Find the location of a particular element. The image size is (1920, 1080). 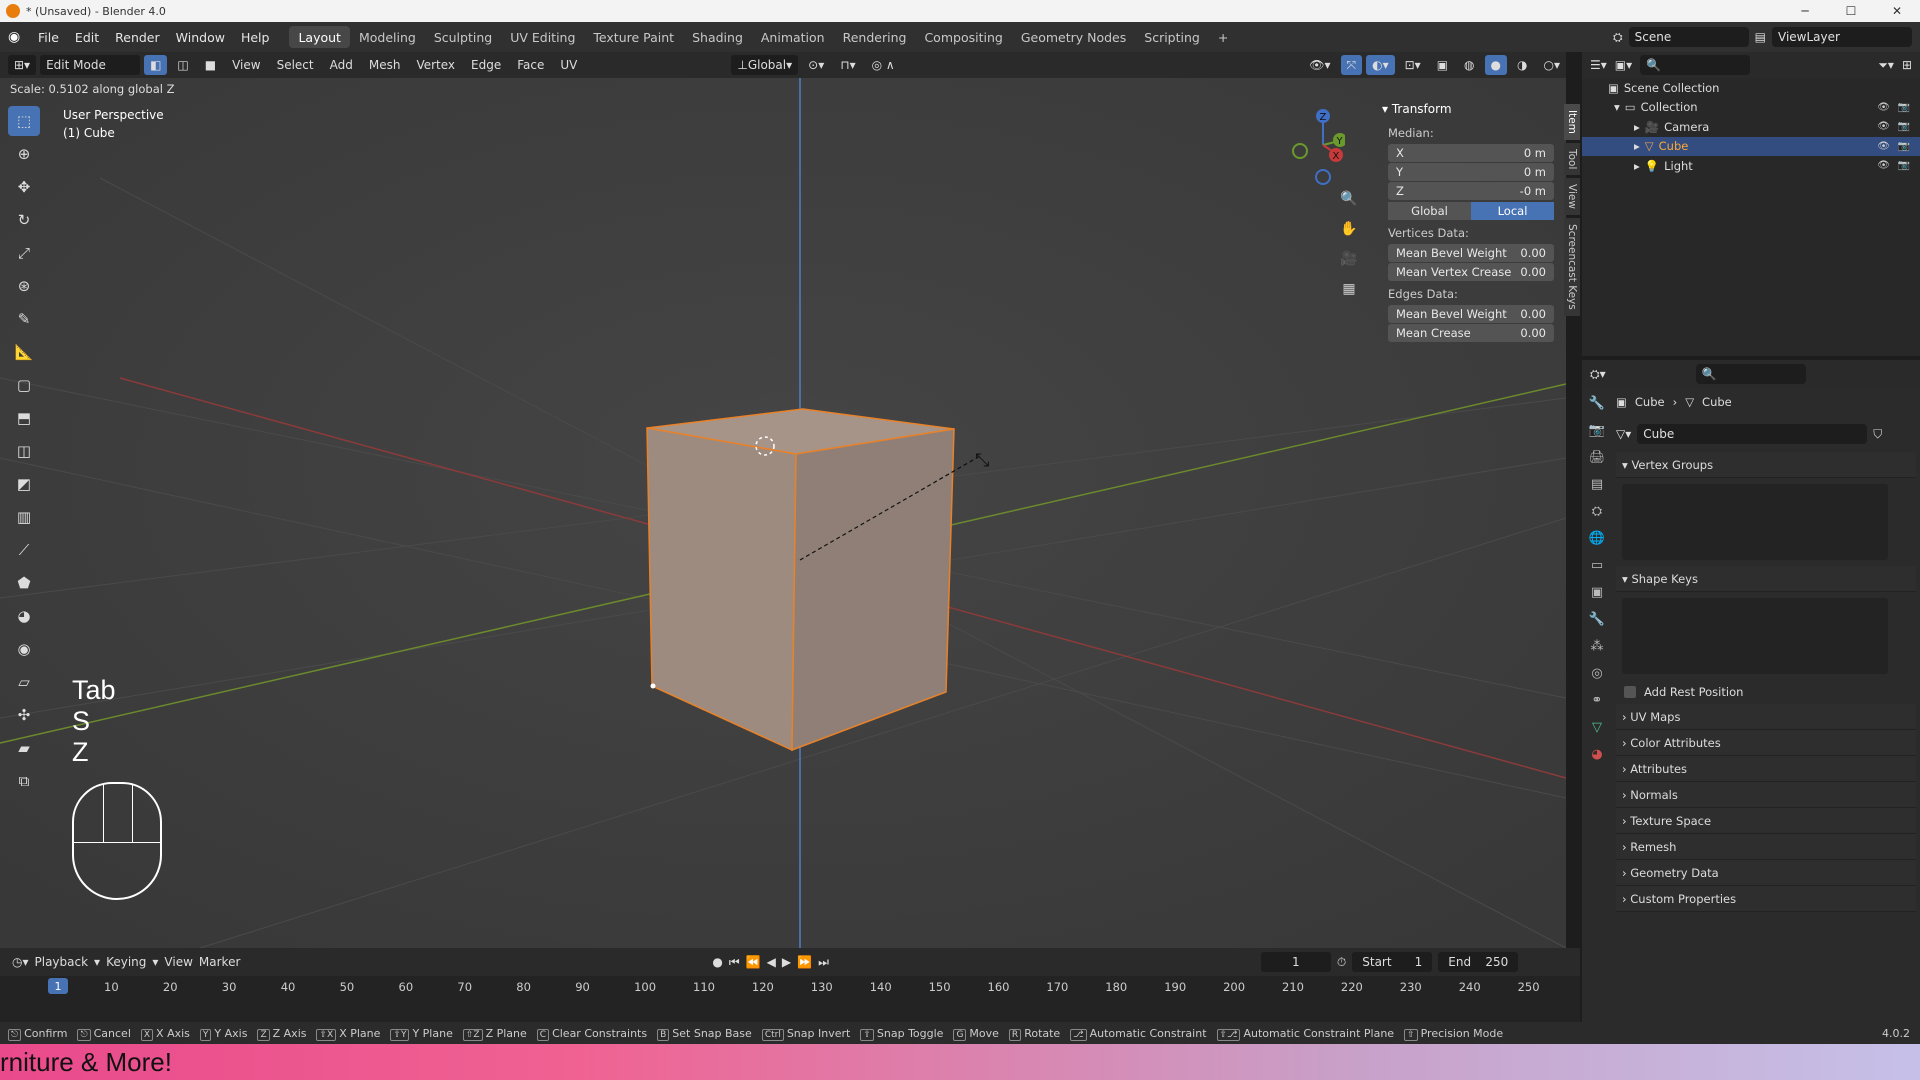

outliner-scene-collection: ▣ Scene Collection is located at coordinates (1751, 88).